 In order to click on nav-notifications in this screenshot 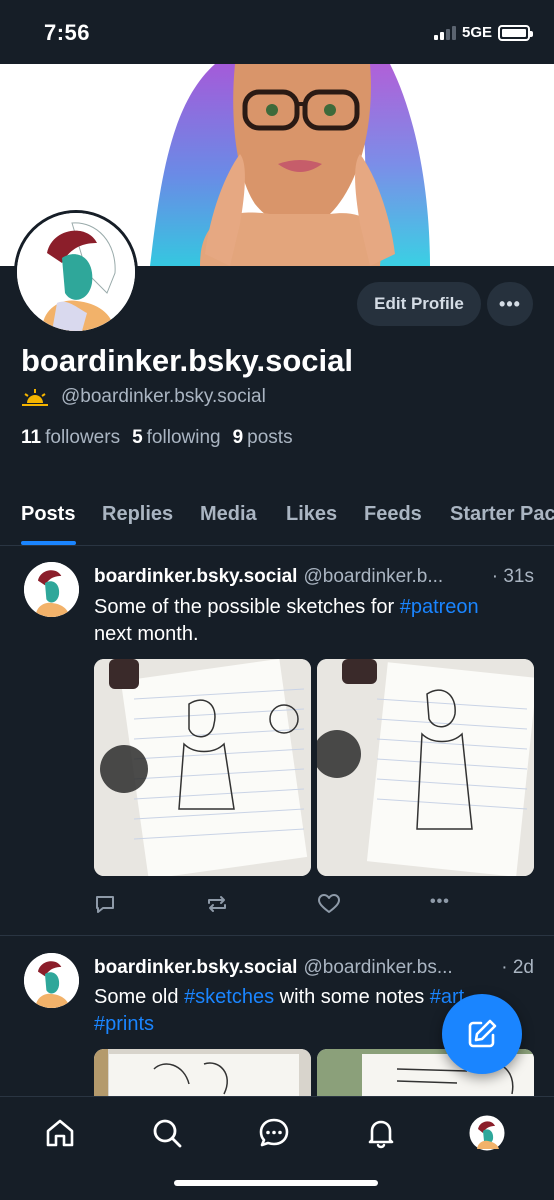, I will do `click(381, 1133)`.